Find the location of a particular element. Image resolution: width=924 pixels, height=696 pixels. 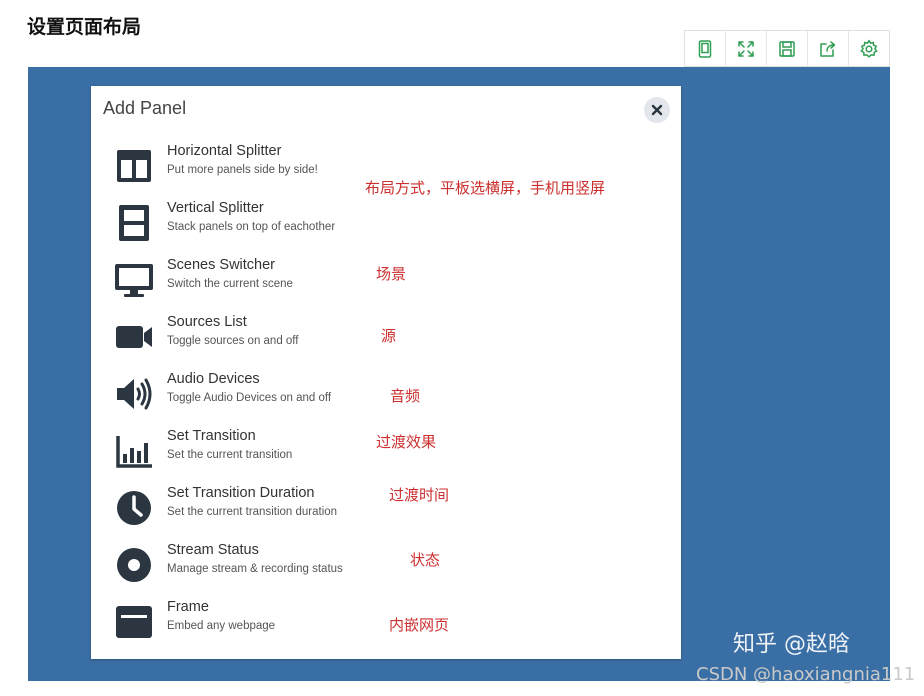

panel-item-desc: Put more panels side by side! is located at coordinates (242, 170).